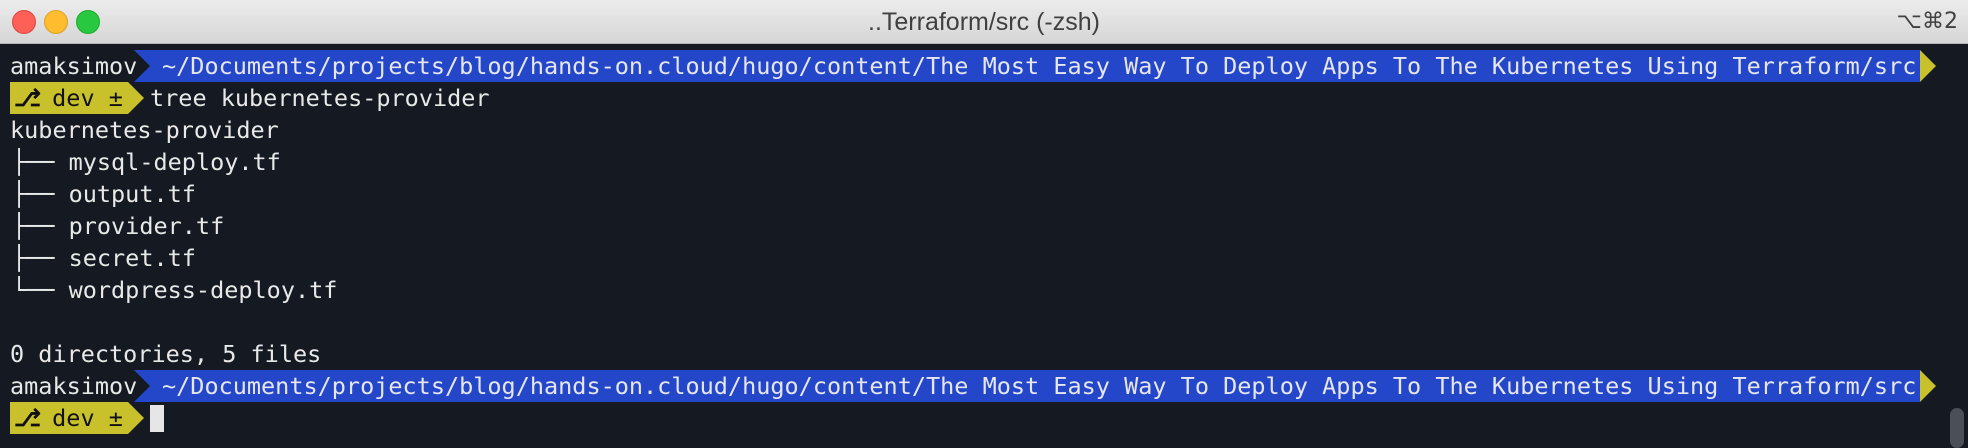  What do you see at coordinates (1927, 21) in the screenshot?
I see `window-shortcut: ⌥⌘2` at bounding box center [1927, 21].